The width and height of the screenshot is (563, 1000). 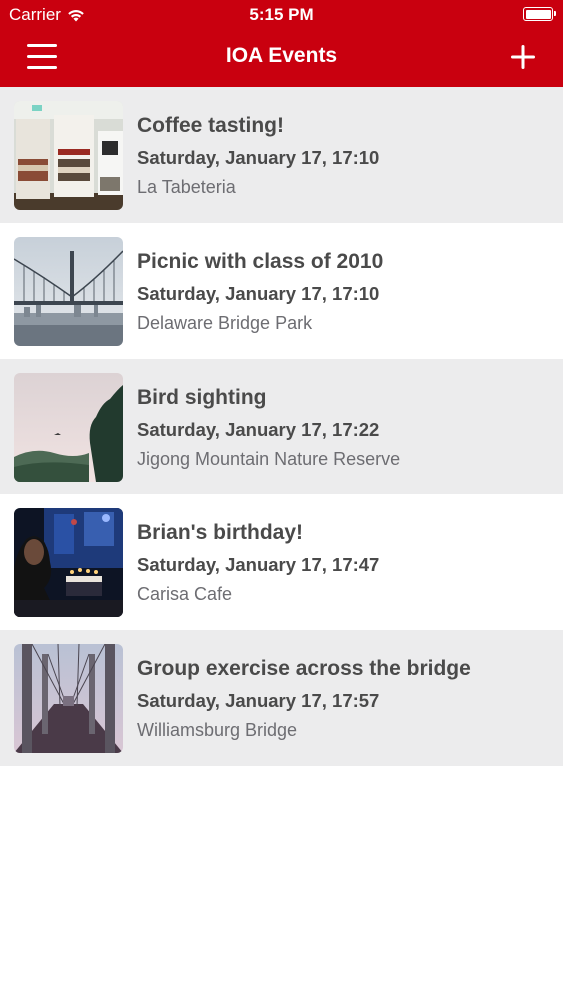 What do you see at coordinates (185, 594) in the screenshot?
I see `event-location: Carisa Cafe` at bounding box center [185, 594].